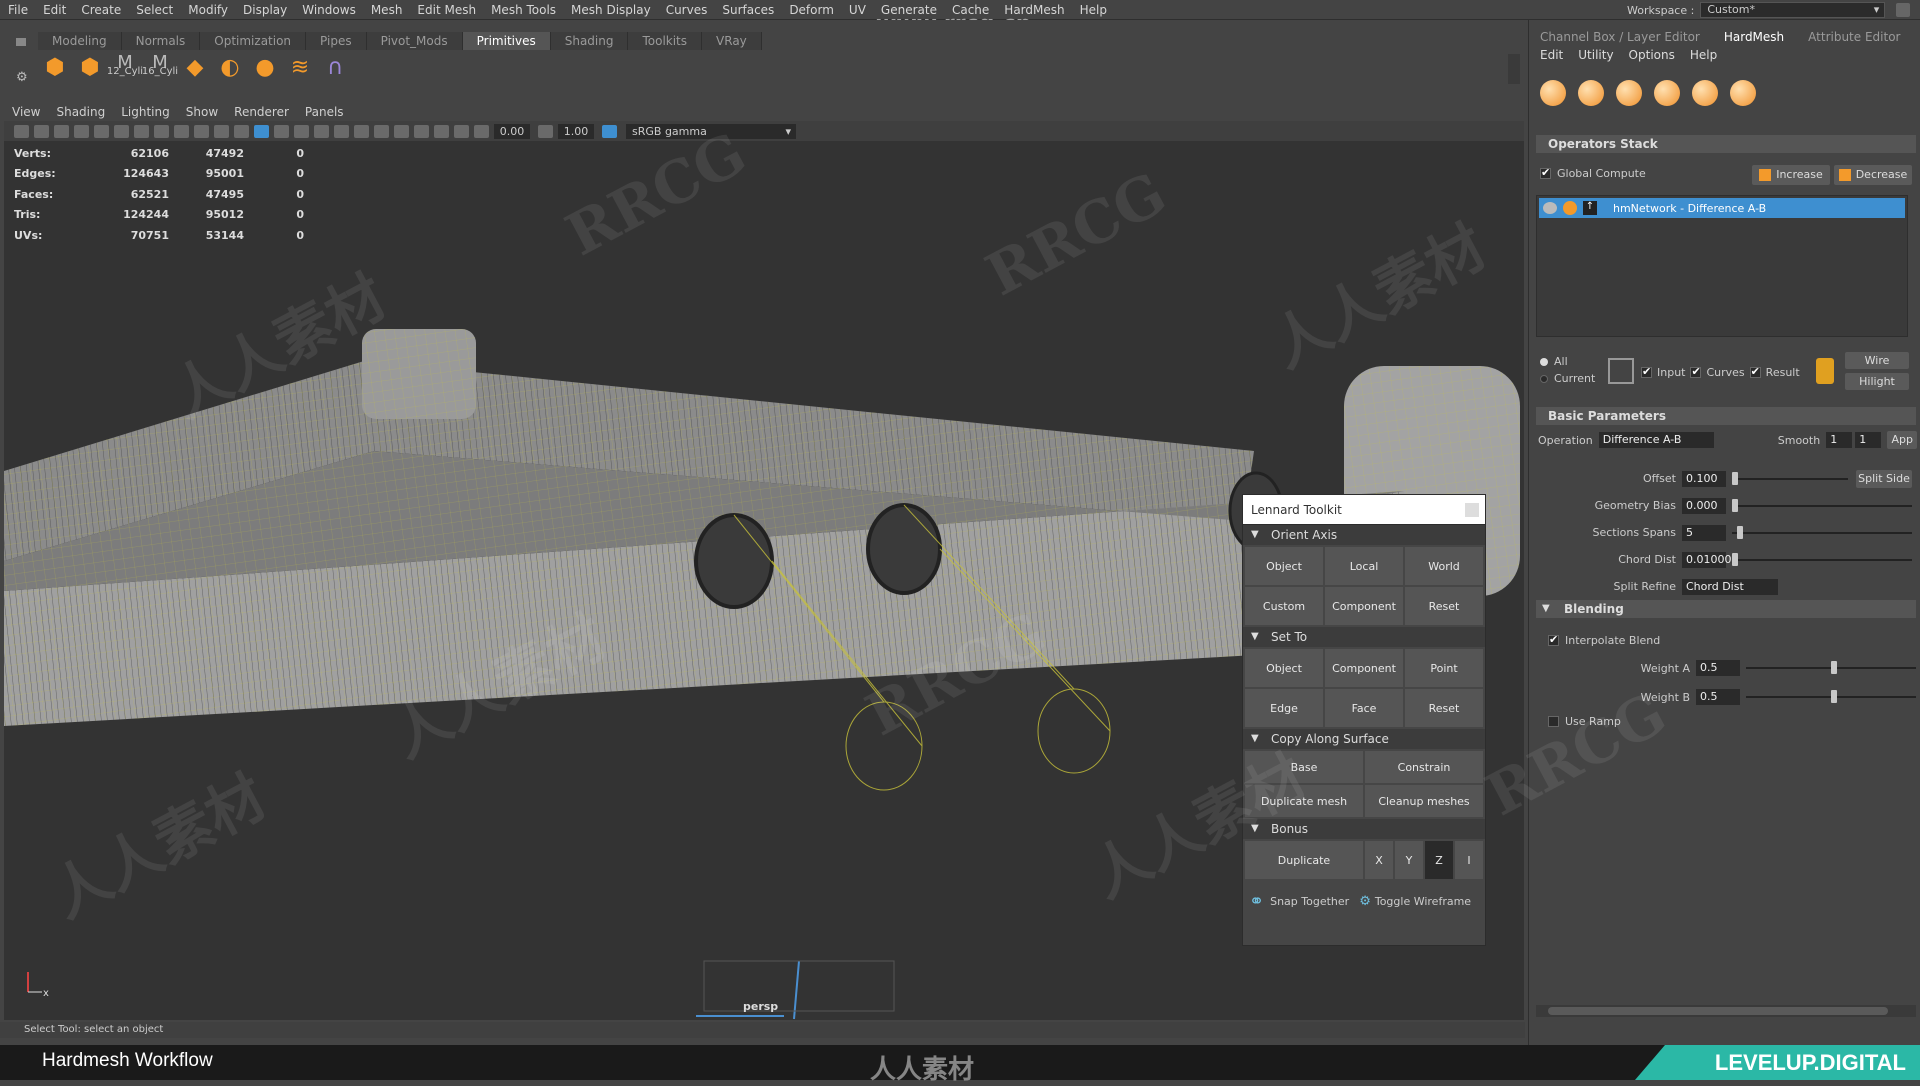  What do you see at coordinates (61, 131) in the screenshot?
I see `bookmark-icon` at bounding box center [61, 131].